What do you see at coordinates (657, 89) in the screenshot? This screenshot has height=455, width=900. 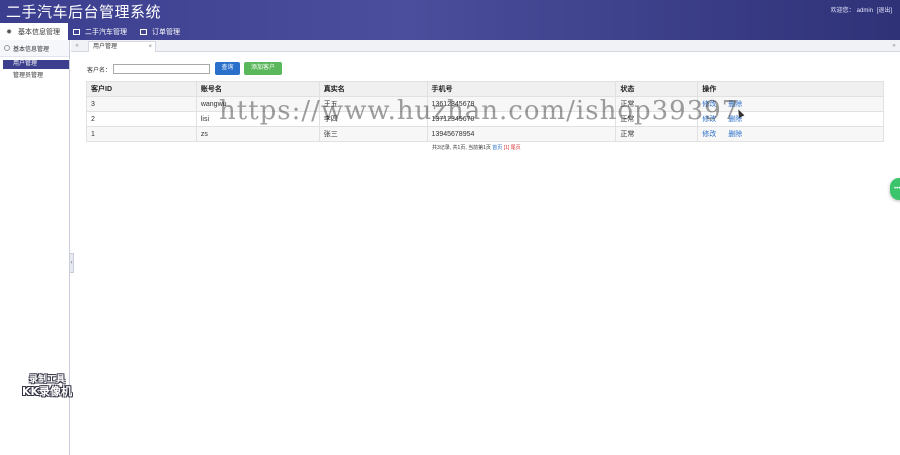 I see `column-header: 状态` at bounding box center [657, 89].